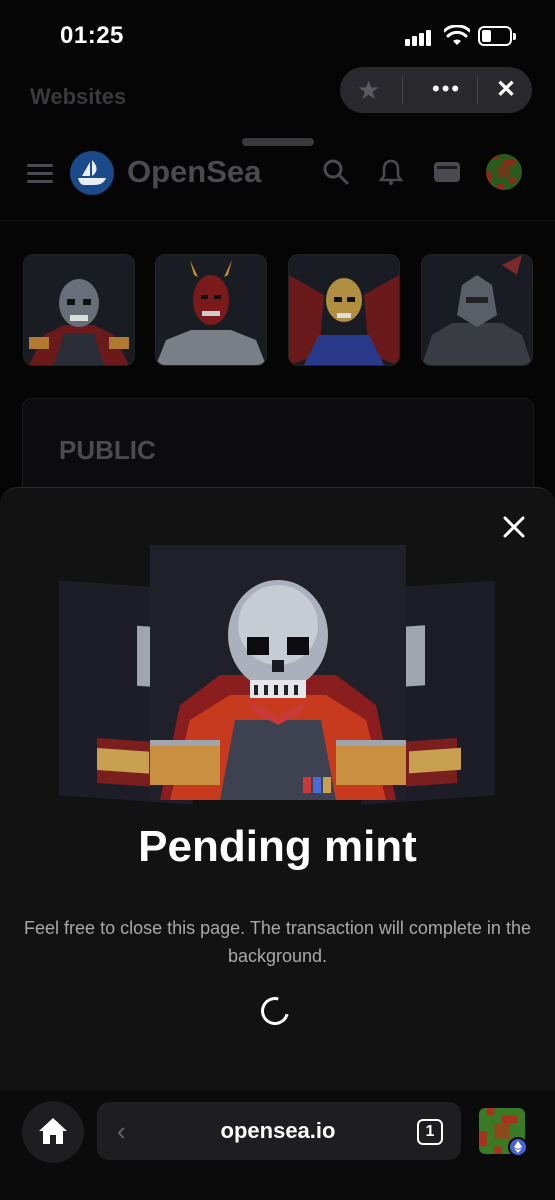  What do you see at coordinates (78, 96) in the screenshot?
I see `browser-title: Websites` at bounding box center [78, 96].